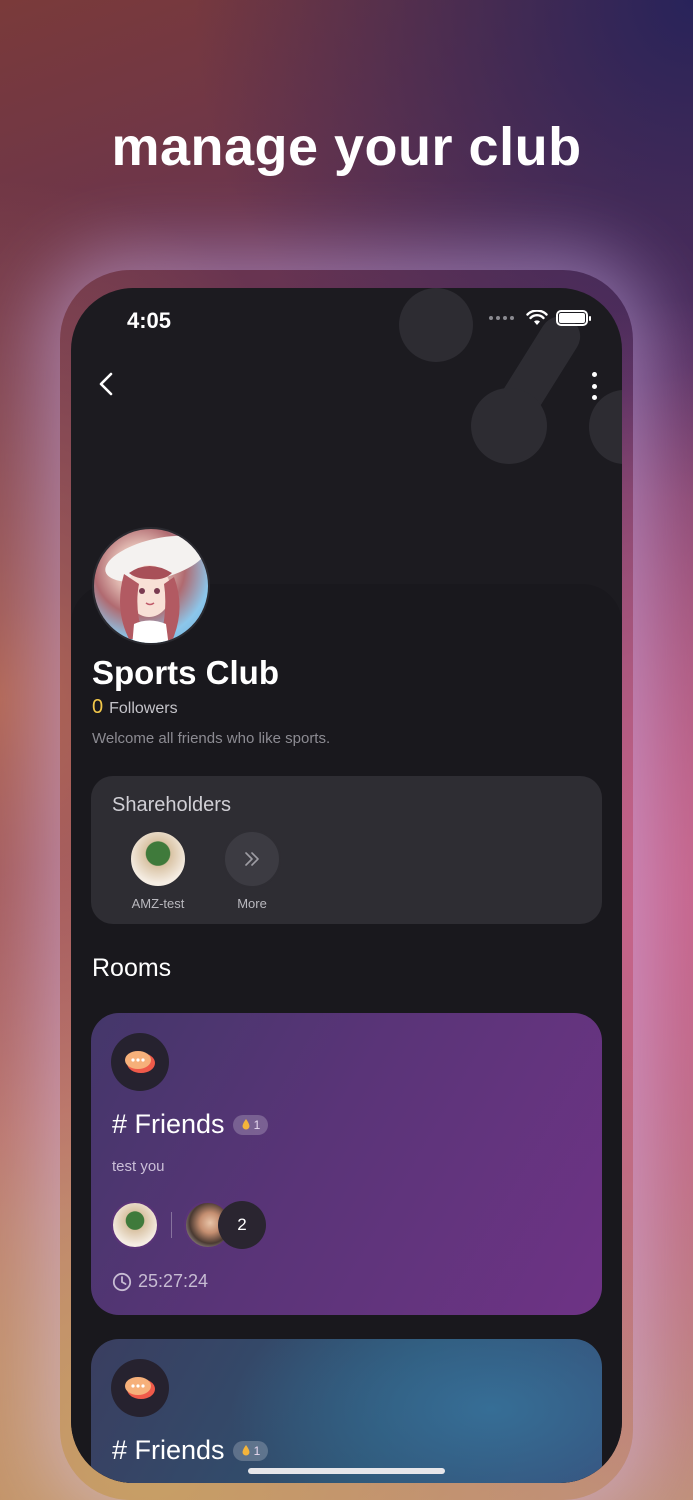  I want to click on clock-icon, so click(122, 1281).